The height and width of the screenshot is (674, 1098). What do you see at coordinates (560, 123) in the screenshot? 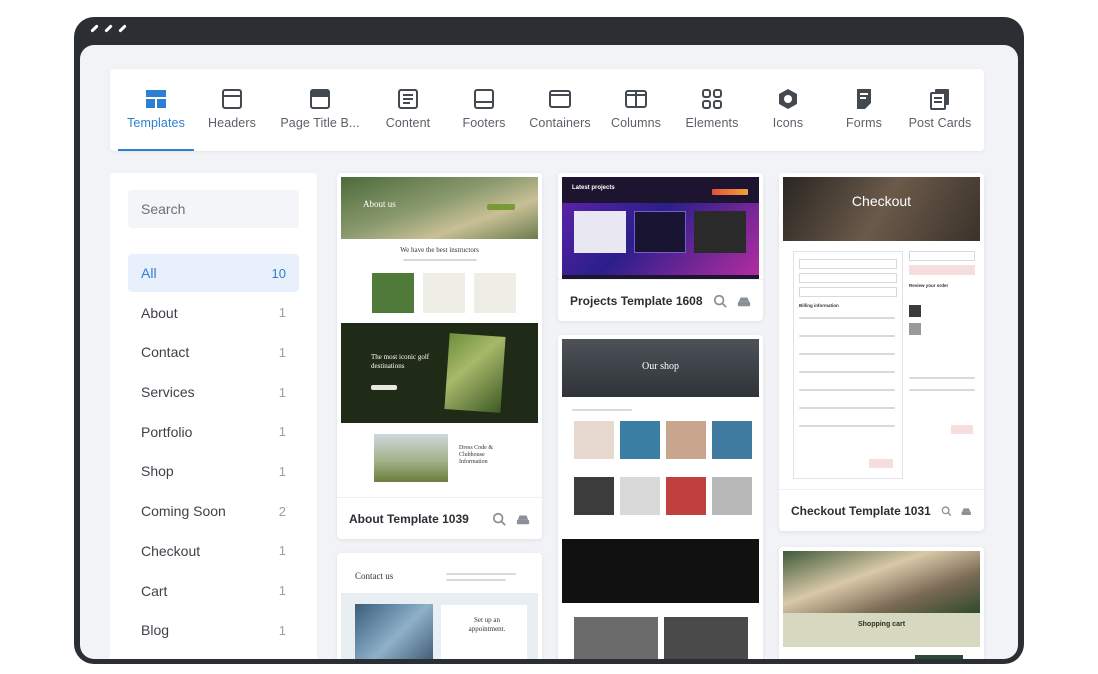
I see `tab-label: Containers` at bounding box center [560, 123].